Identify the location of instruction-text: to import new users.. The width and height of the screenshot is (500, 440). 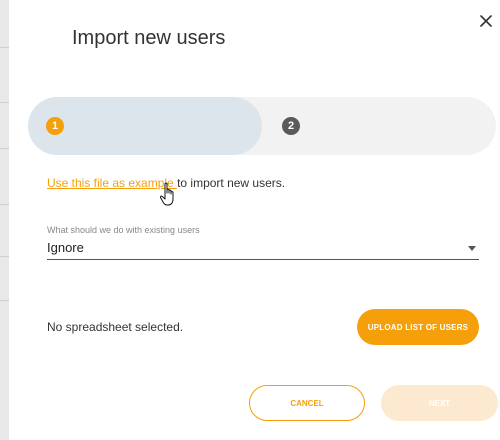
(231, 183).